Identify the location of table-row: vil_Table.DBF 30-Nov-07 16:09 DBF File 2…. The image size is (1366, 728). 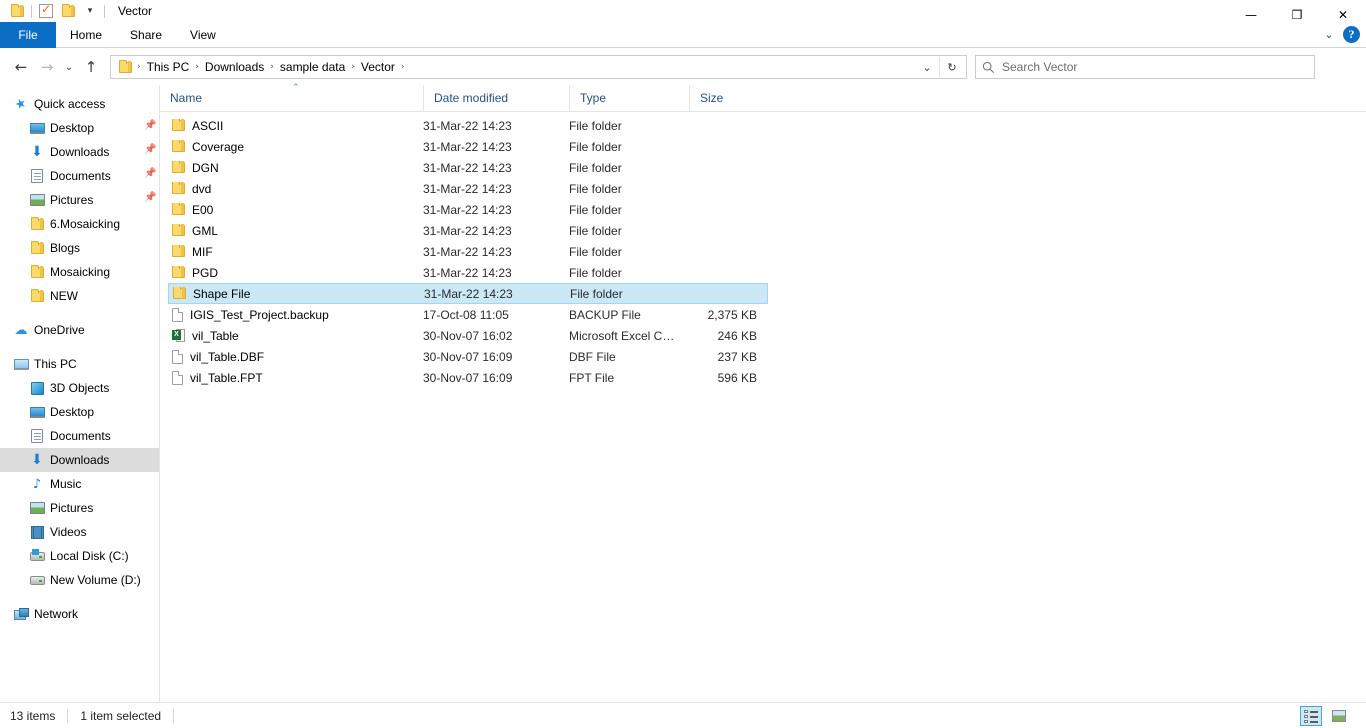
(468, 356).